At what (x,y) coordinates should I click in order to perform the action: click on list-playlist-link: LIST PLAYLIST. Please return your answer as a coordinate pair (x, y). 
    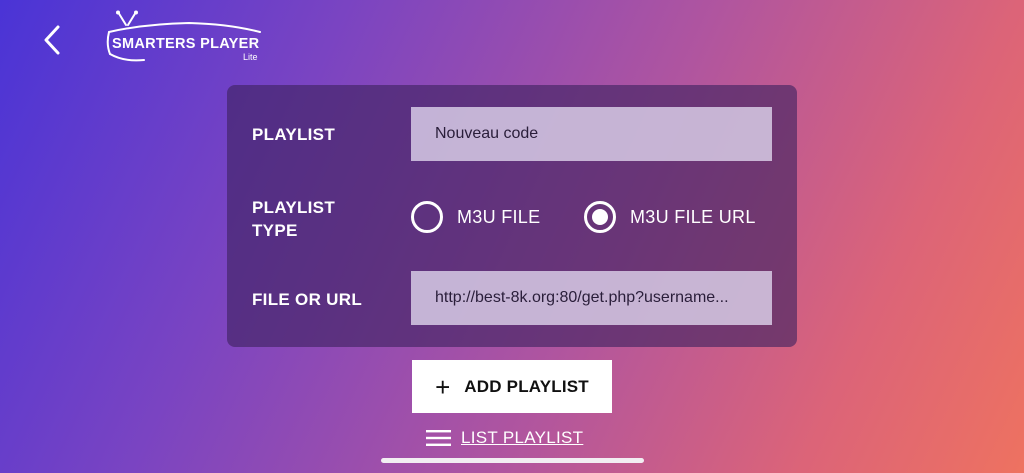
    Looking at the image, I should click on (504, 438).